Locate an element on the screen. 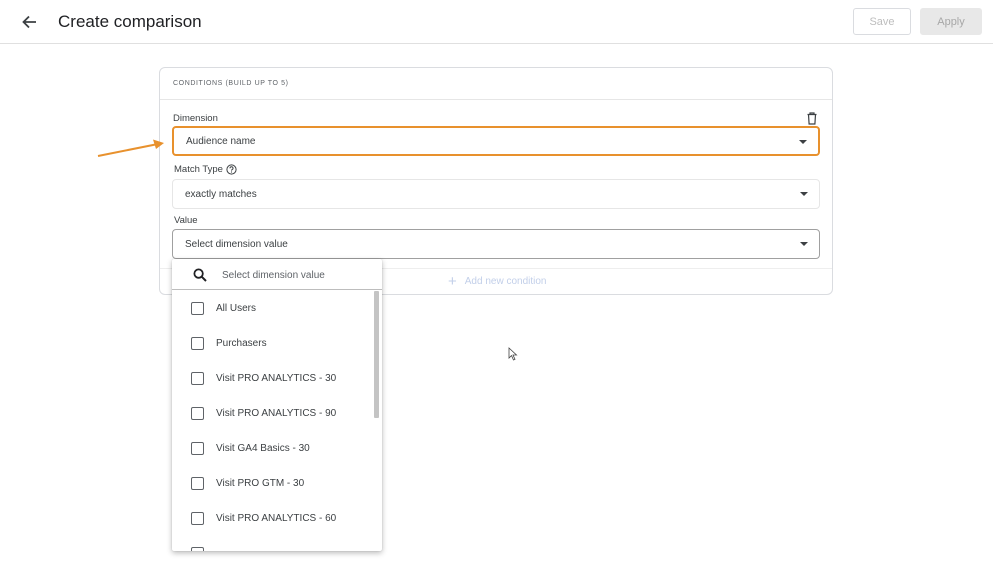 The image size is (993, 569). list-item: Visit PRO GTM - 30 is located at coordinates (272, 483).